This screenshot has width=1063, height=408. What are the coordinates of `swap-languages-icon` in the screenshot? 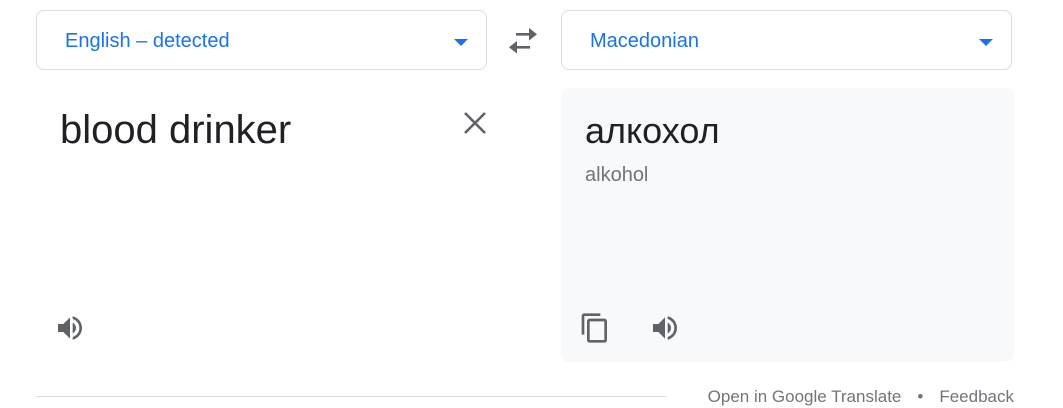 It's located at (523, 41).